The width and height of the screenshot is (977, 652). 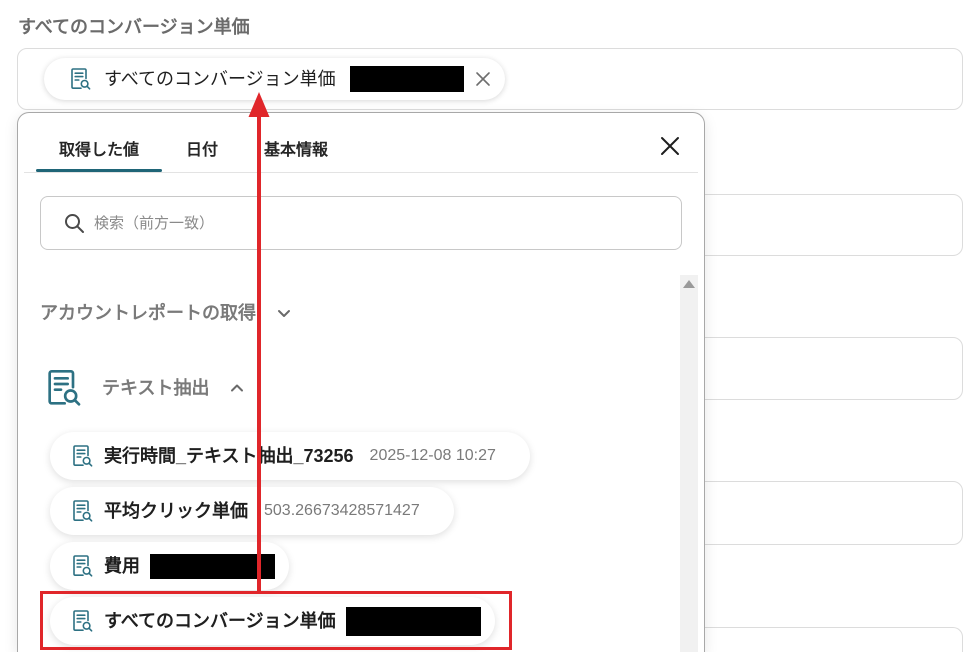 I want to click on tab-date: 日付, so click(x=202, y=147).